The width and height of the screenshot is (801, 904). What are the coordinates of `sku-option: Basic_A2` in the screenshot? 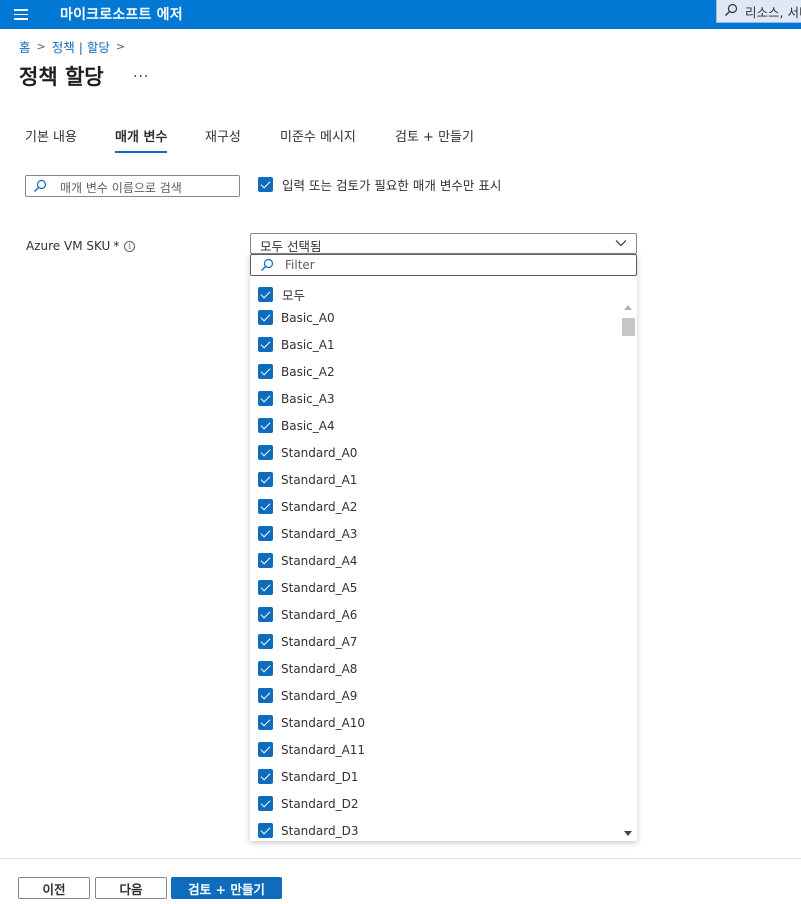 It's located at (296, 371).